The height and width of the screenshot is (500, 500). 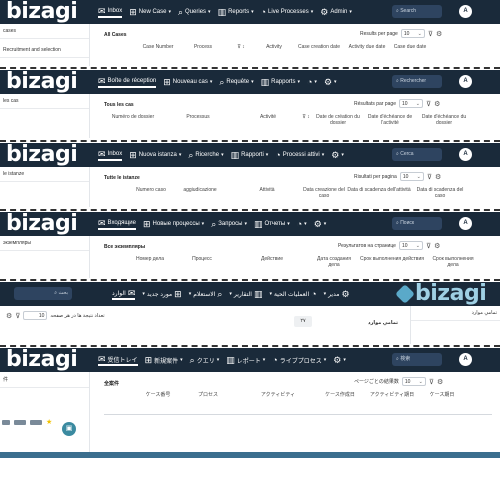 I want to click on nav-reports: ▥ Отчеты ▾, so click(x=272, y=224).